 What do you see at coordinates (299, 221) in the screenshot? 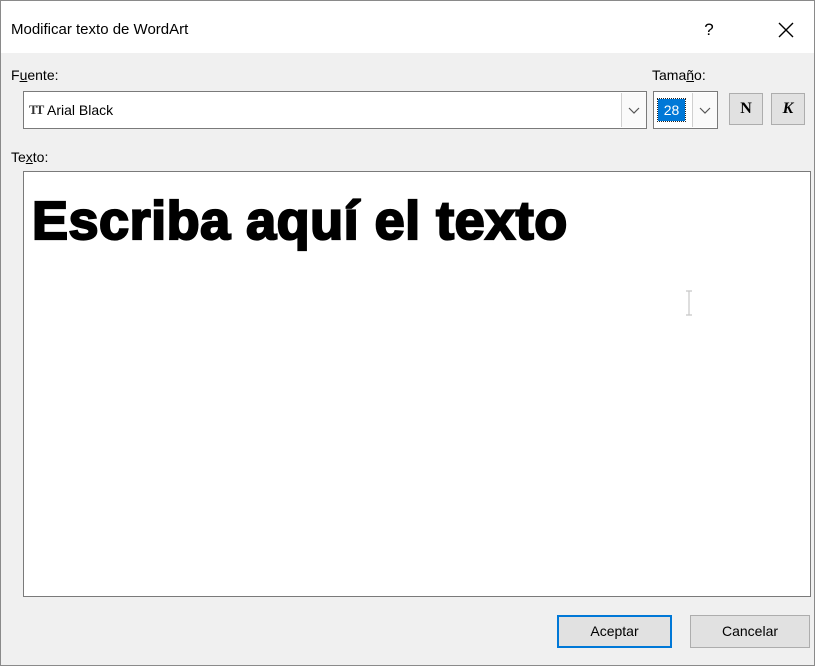
I see `wordart-text-value: Escriba aquí el texto` at bounding box center [299, 221].